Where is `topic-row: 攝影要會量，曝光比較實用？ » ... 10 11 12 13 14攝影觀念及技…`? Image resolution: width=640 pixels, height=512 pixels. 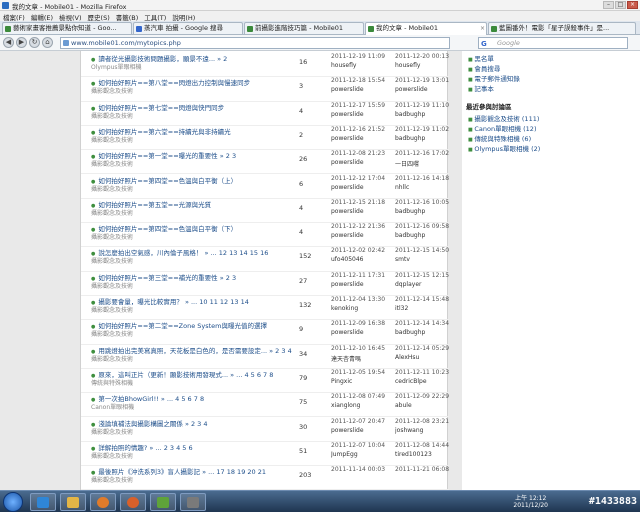 topic-row: 攝影要會量，曝光比較實用？ » ... 10 11 12 13 14攝影觀念及技… is located at coordinates (265, 308).